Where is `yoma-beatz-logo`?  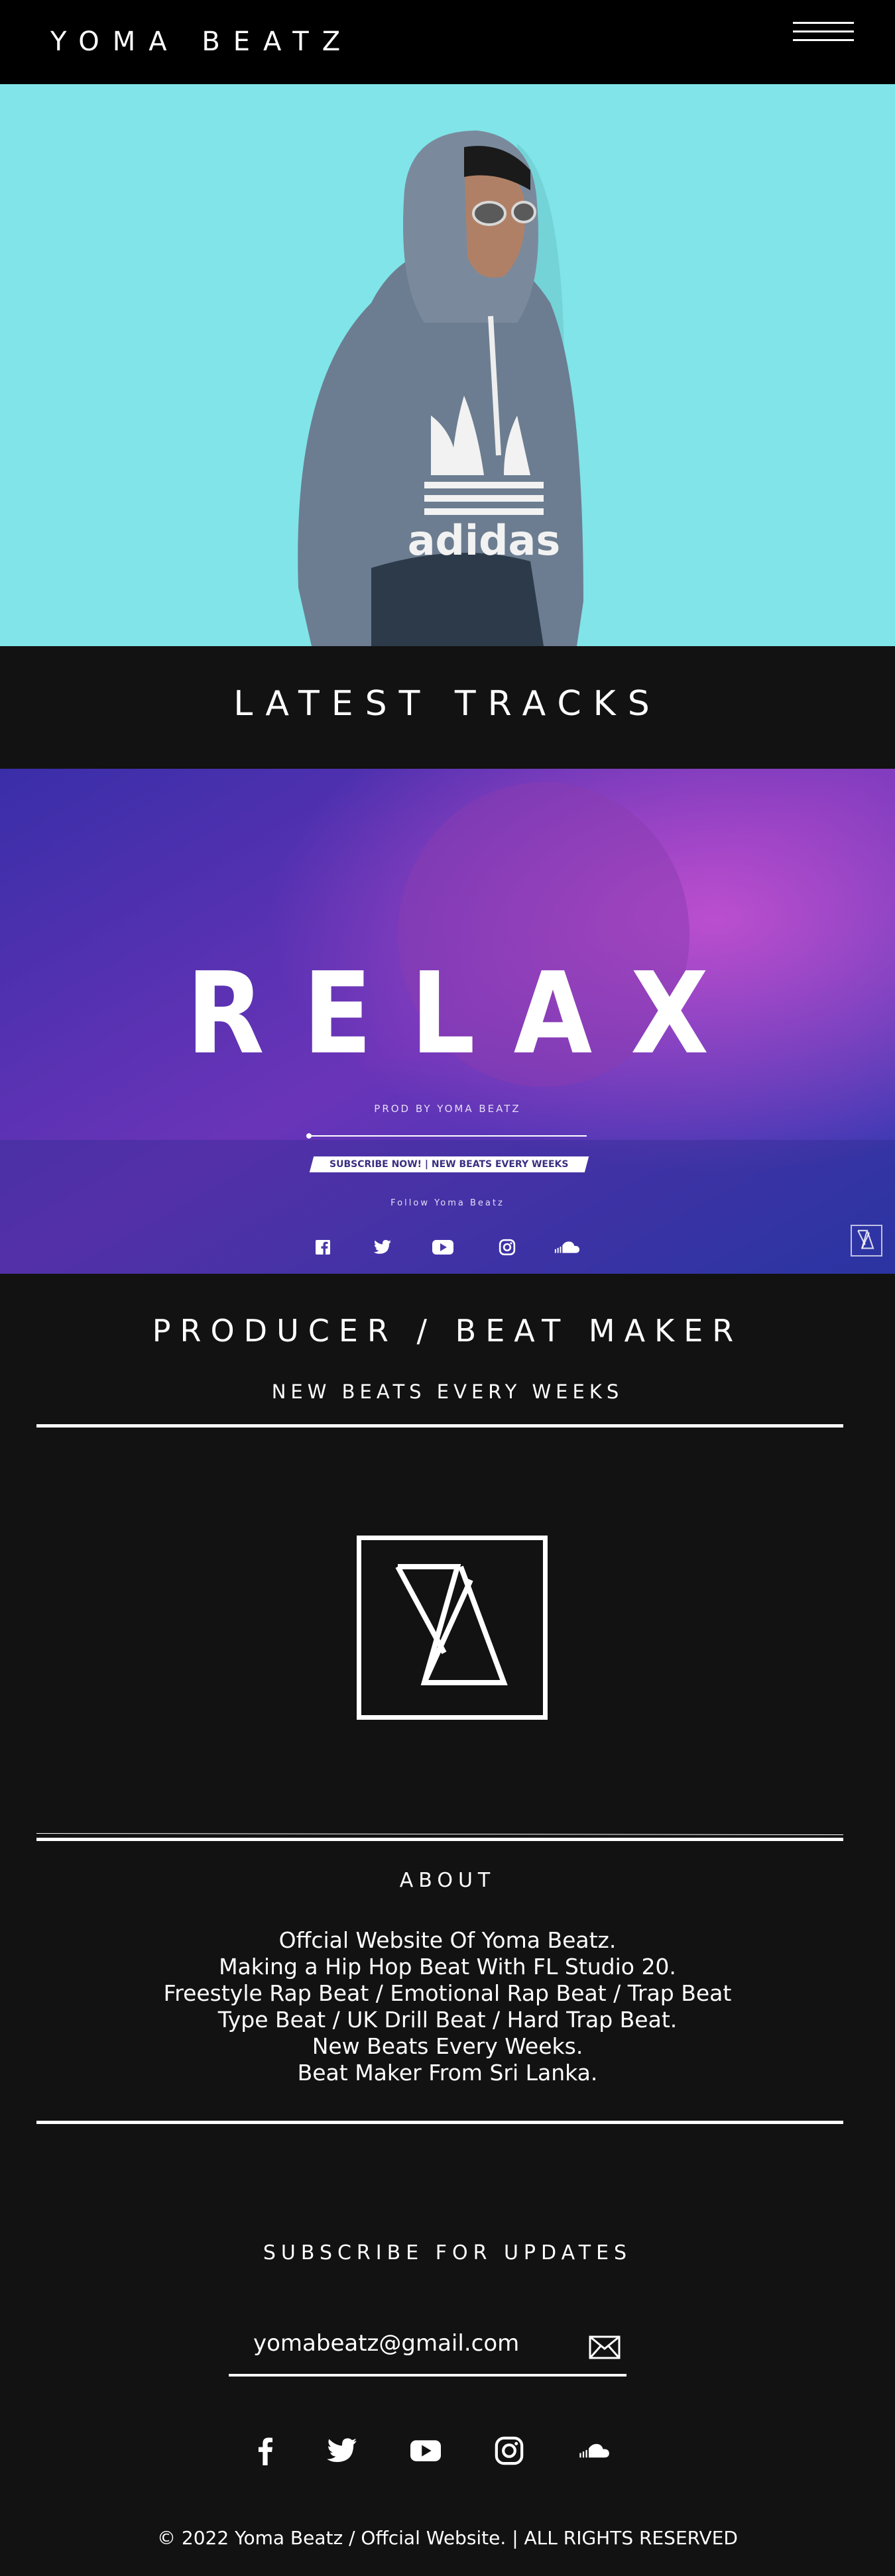
yoma-beatz-logo is located at coordinates (452, 1628).